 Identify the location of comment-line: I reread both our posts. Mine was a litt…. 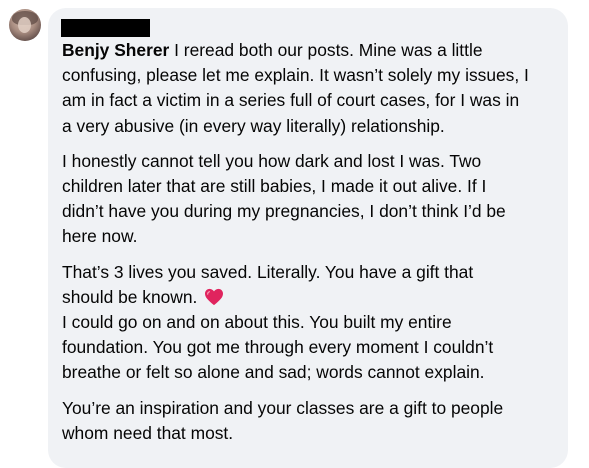
(328, 50).